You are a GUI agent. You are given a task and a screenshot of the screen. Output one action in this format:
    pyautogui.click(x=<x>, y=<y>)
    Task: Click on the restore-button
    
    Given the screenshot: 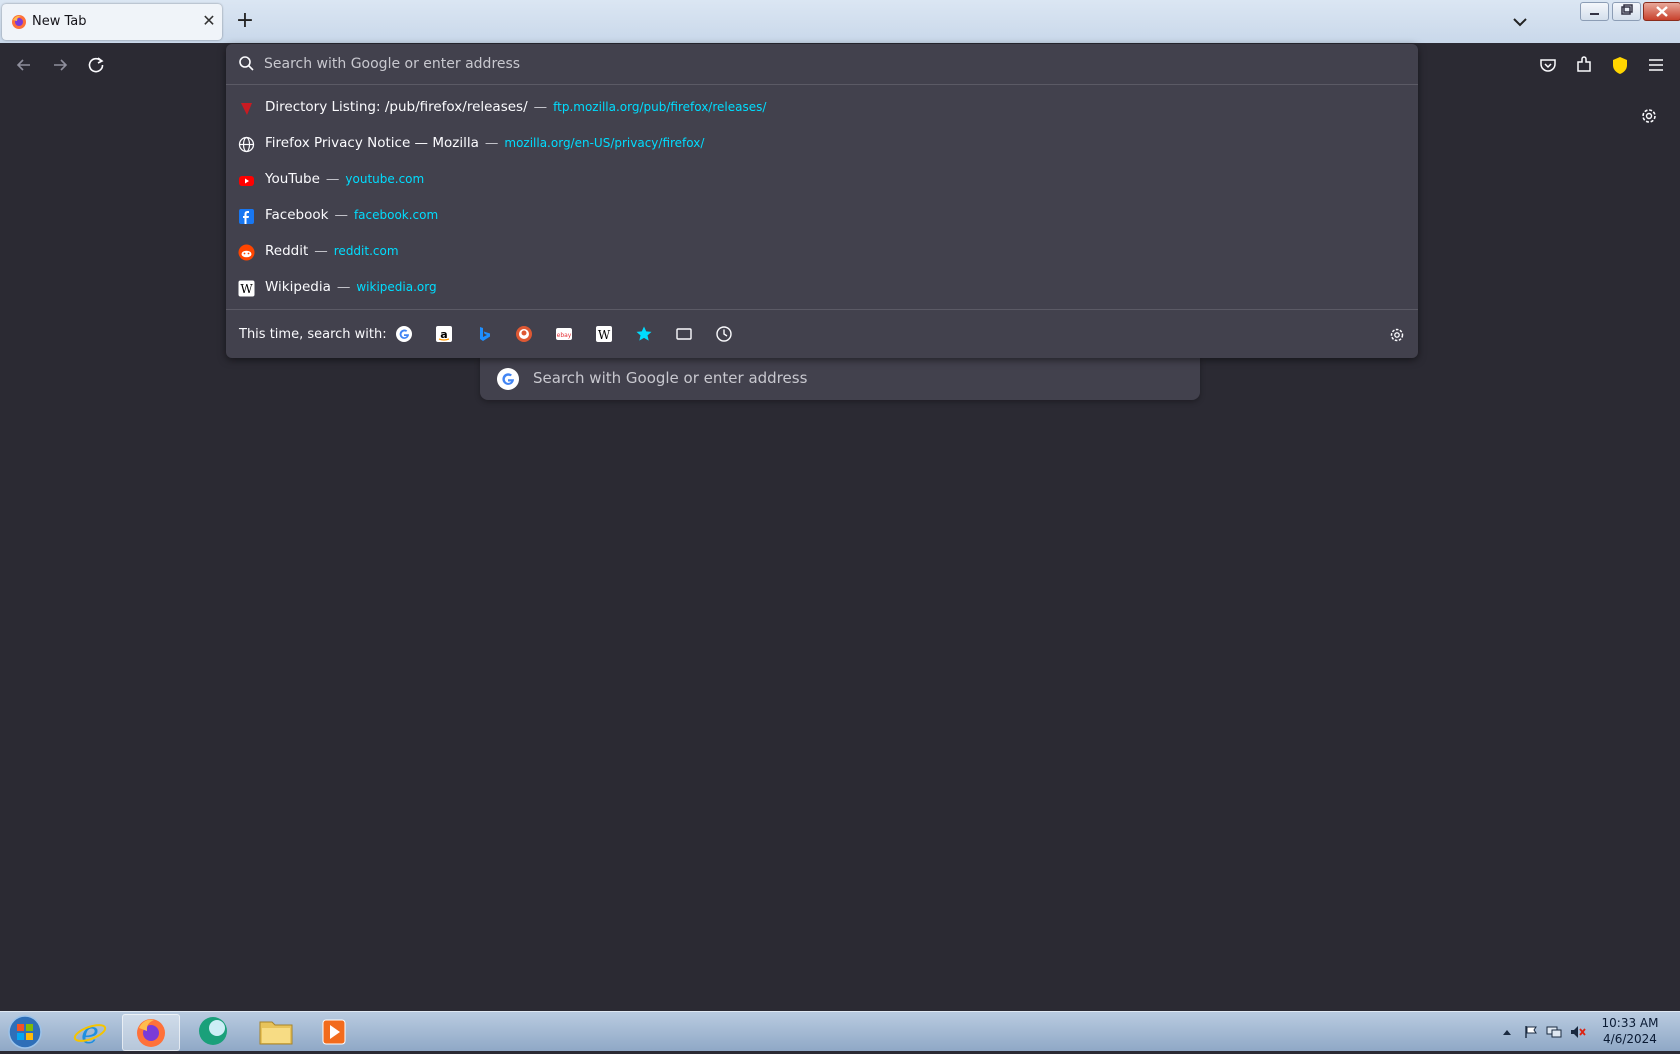 What is the action you would take?
    pyautogui.click(x=1626, y=11)
    